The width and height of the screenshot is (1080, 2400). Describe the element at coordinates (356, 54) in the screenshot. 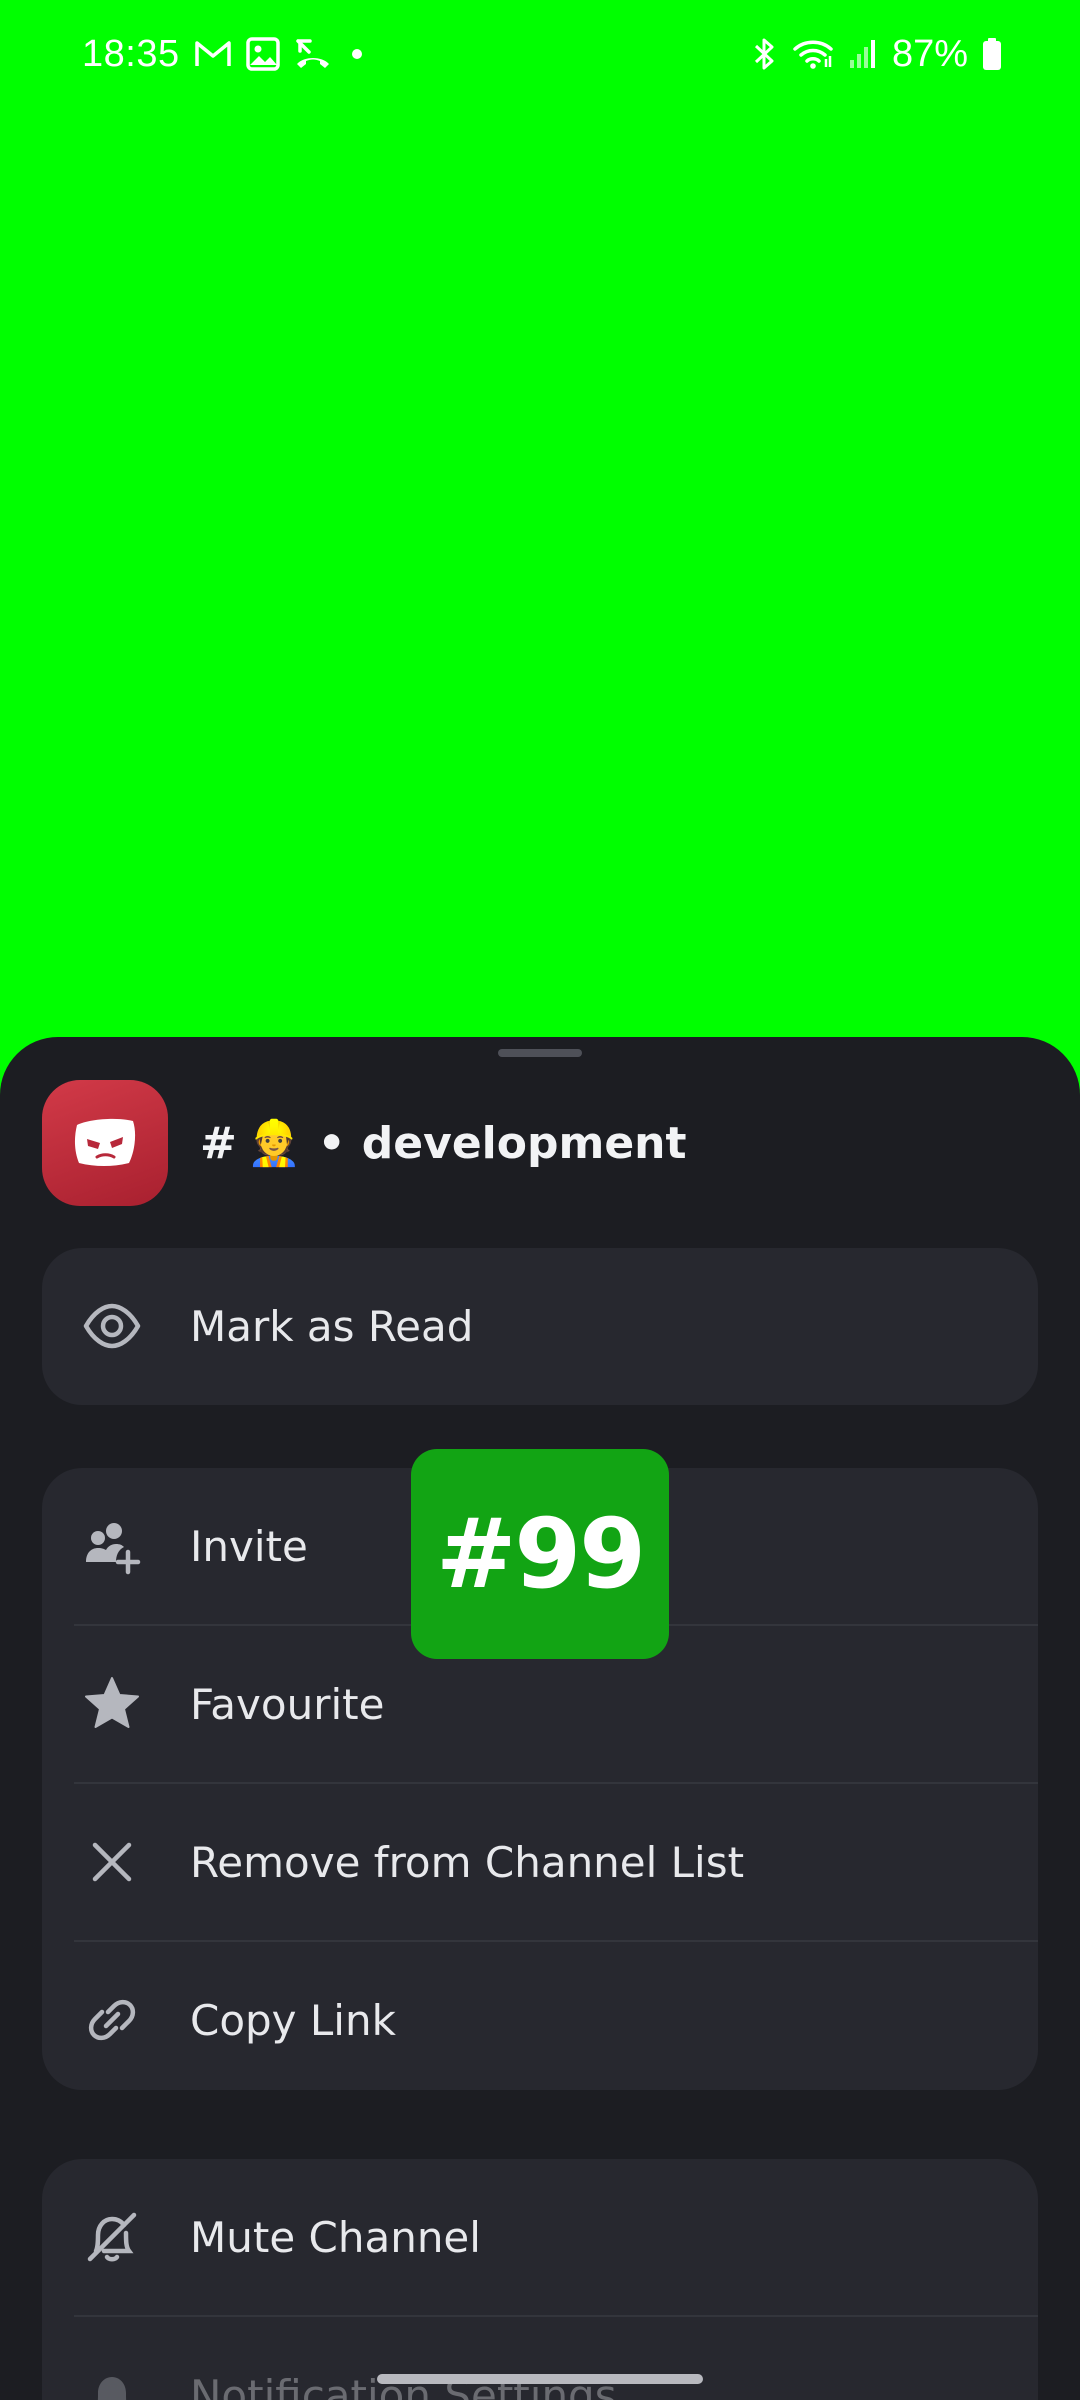

I see `dot-icon` at that location.